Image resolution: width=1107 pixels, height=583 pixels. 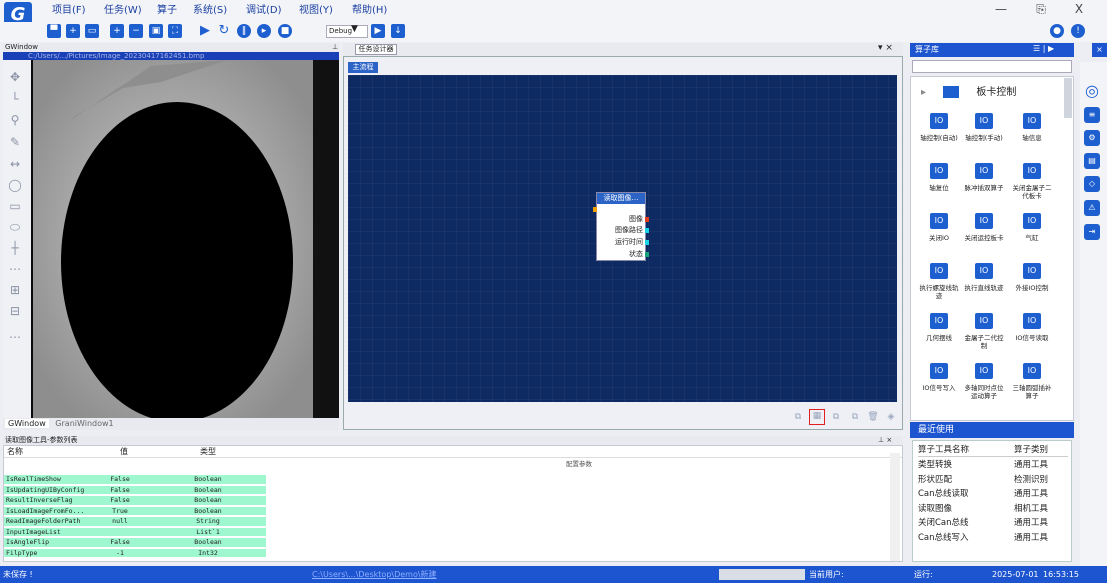 I want to click on menu-system: 系统(S), so click(x=210, y=11).